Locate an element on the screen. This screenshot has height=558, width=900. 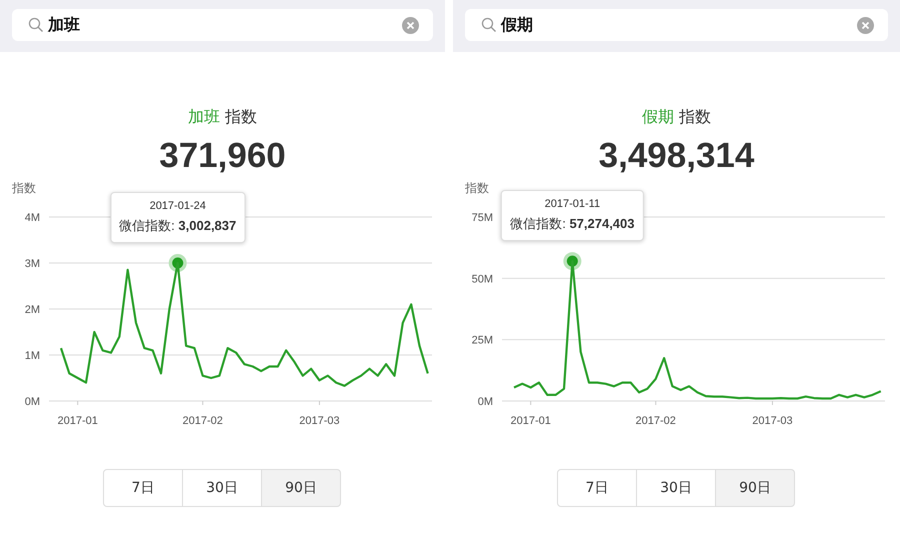
axis-label: 2M is located at coordinates (32, 310).